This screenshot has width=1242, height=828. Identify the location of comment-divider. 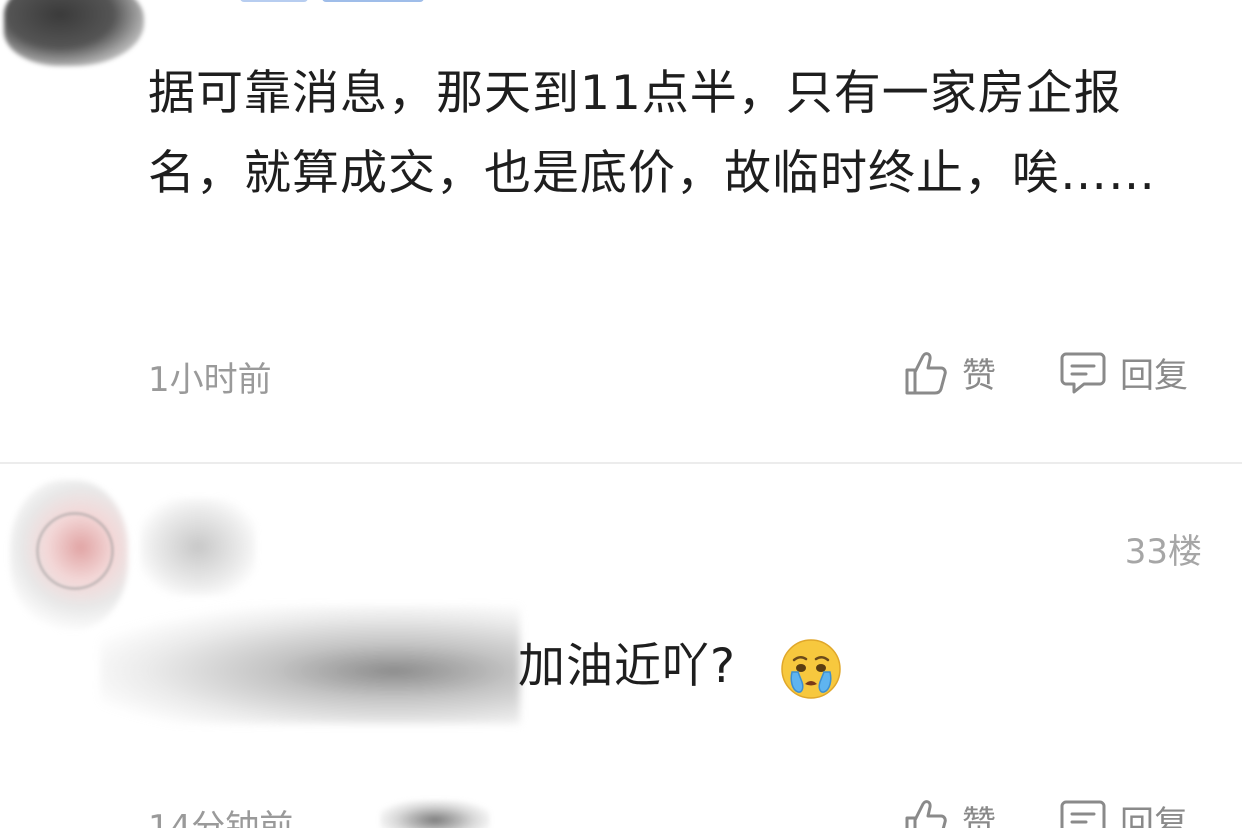
(621, 463).